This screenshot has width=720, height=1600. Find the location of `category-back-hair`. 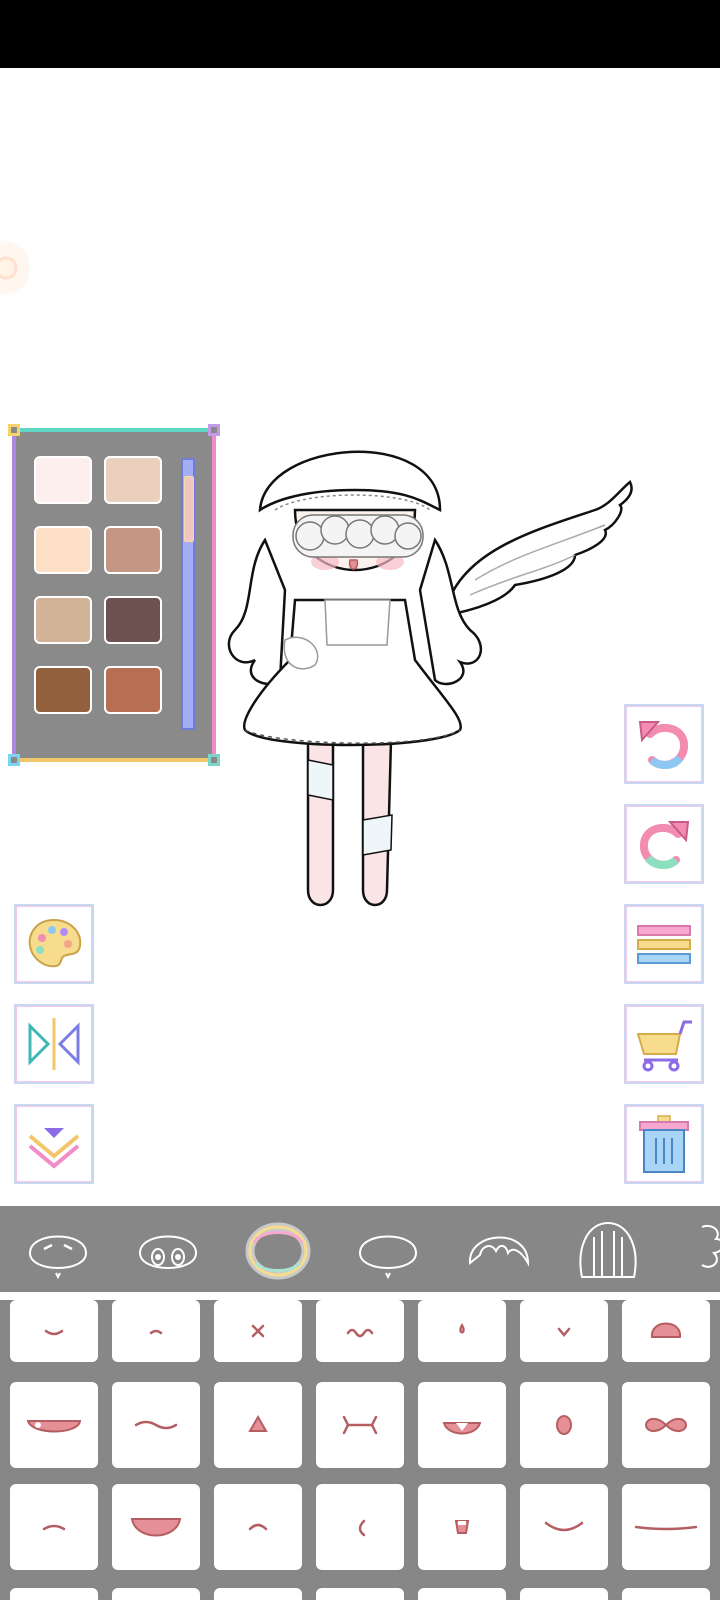

category-back-hair is located at coordinates (608, 1250).